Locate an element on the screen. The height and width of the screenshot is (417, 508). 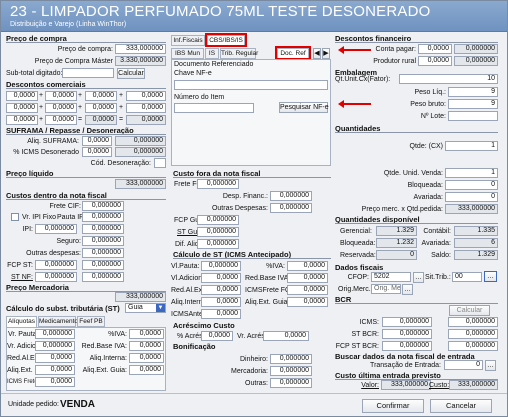
desp-financ-input: 0,000000 is located at coordinates (291, 196).